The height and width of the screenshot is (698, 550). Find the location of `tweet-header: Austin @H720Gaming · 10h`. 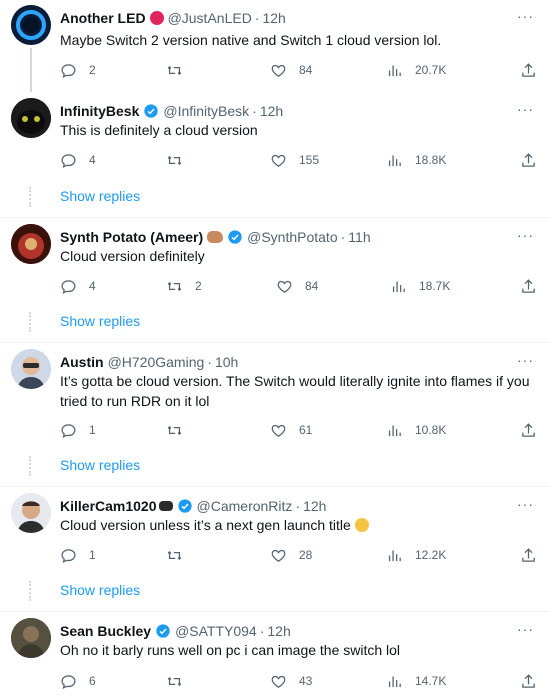

tweet-header: Austin @H720Gaming · 10h is located at coordinates (149, 362).